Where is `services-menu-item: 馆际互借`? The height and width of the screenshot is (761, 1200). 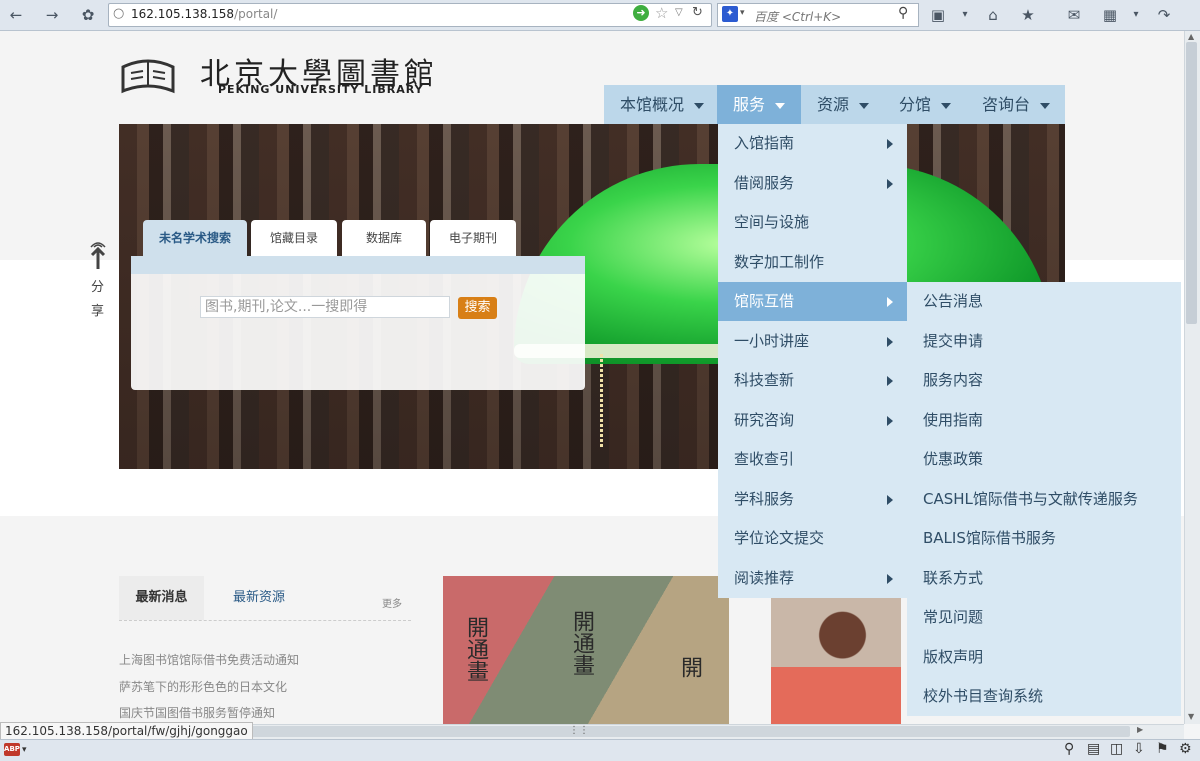
services-menu-item: 馆际互借 is located at coordinates (812, 301).